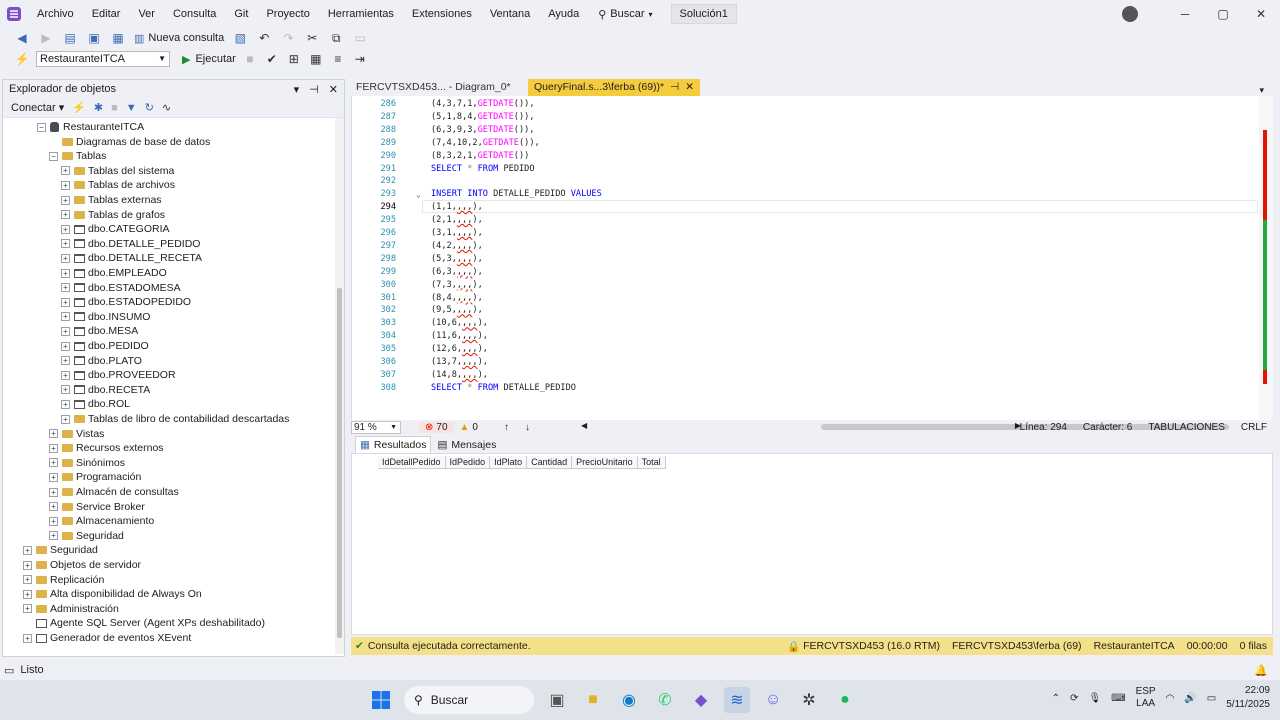 Image resolution: width=1280 pixels, height=720 pixels. What do you see at coordinates (412, 462) in the screenshot?
I see `grid-column-header: IdDetallPedido` at bounding box center [412, 462].